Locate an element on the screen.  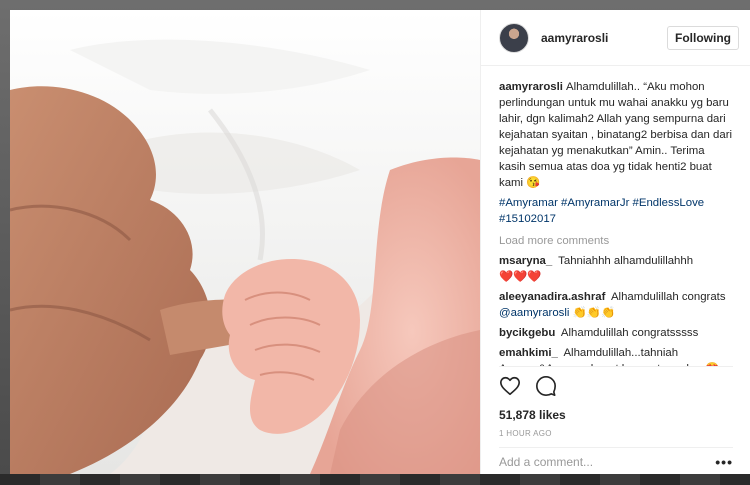
post-header: aamyrarosli Following is located at coordinates (615, 38).